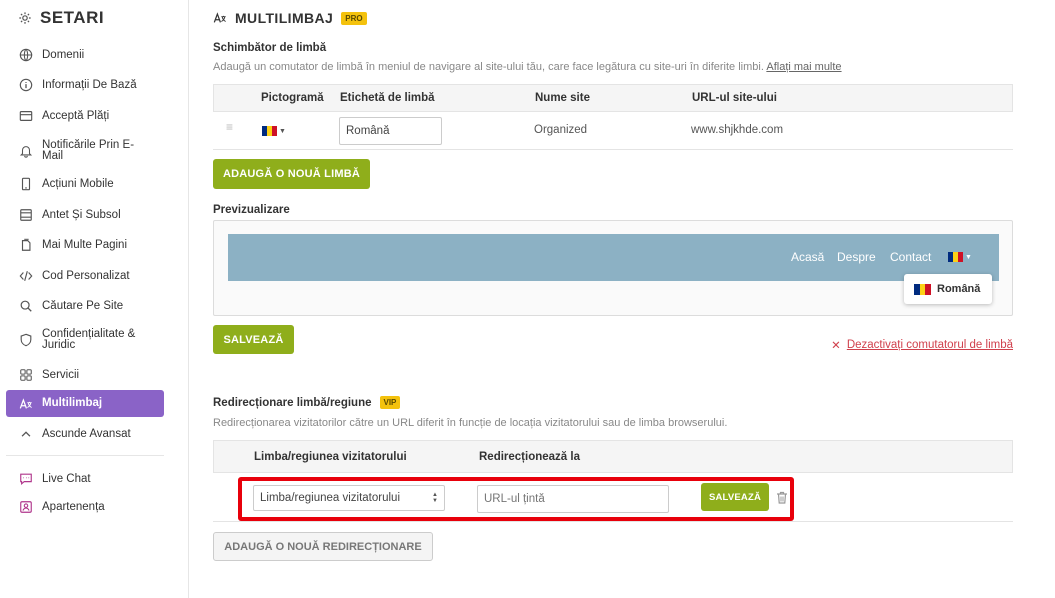  Describe the element at coordinates (26, 507) in the screenshot. I see `membership-icon` at that location.